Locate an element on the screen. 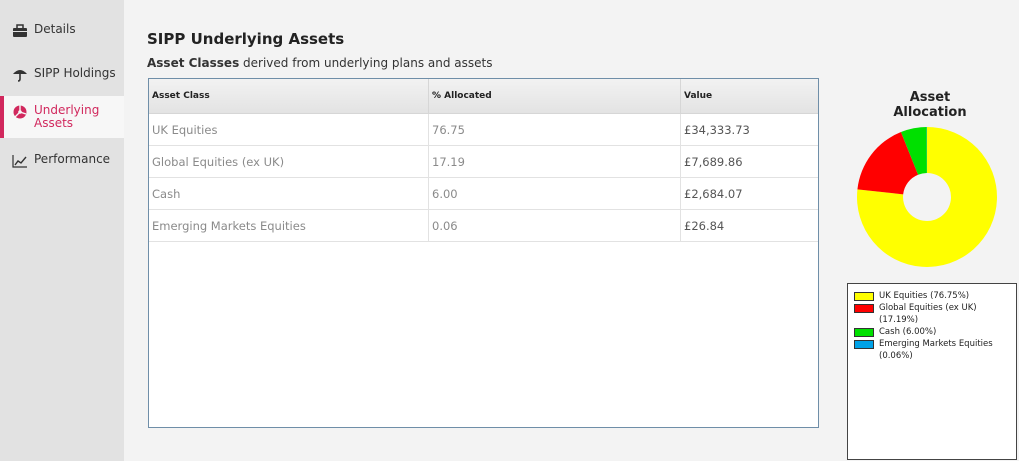 The width and height of the screenshot is (1019, 461). sidebar-item-label: SIPP Holdings is located at coordinates (75, 73).